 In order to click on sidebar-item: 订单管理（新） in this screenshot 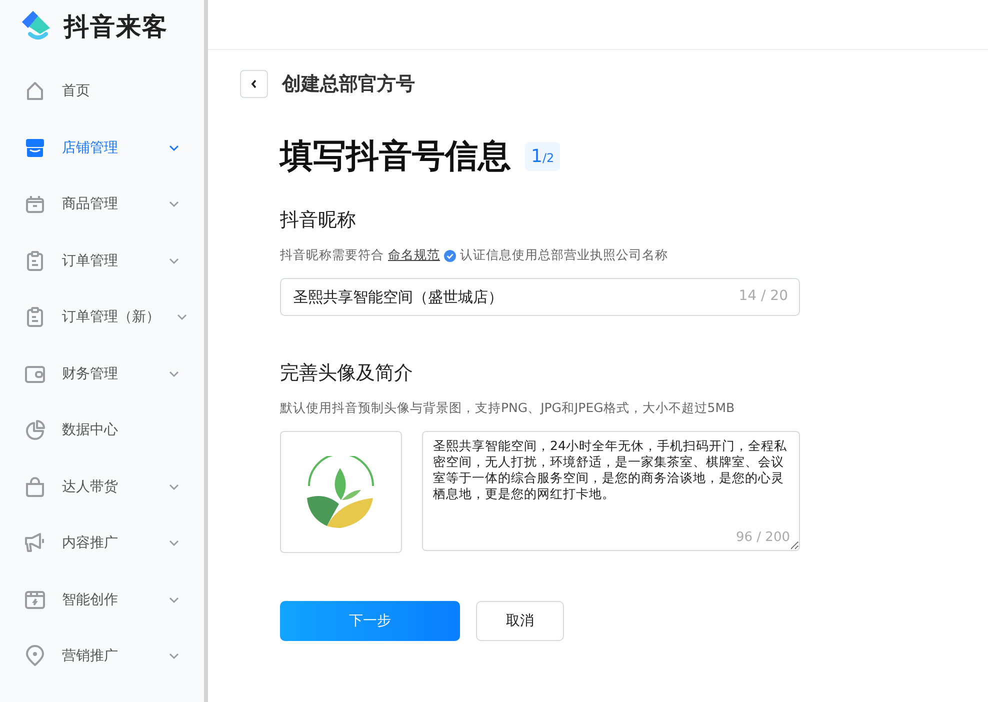, I will do `click(102, 317)`.